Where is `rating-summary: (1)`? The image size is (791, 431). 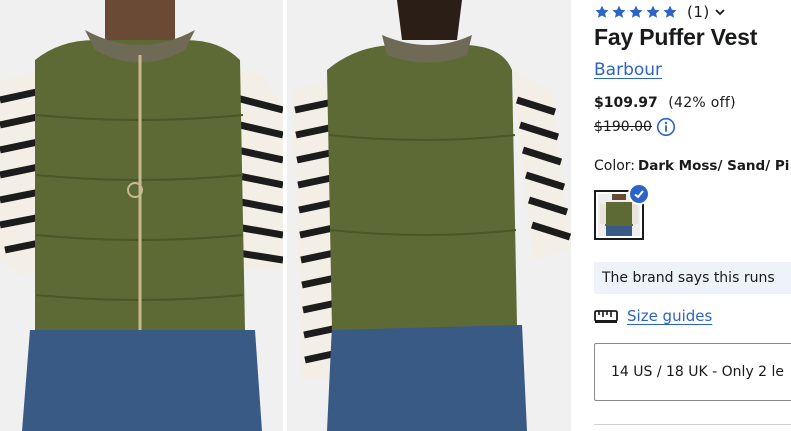 rating-summary: (1) is located at coordinates (660, 12).